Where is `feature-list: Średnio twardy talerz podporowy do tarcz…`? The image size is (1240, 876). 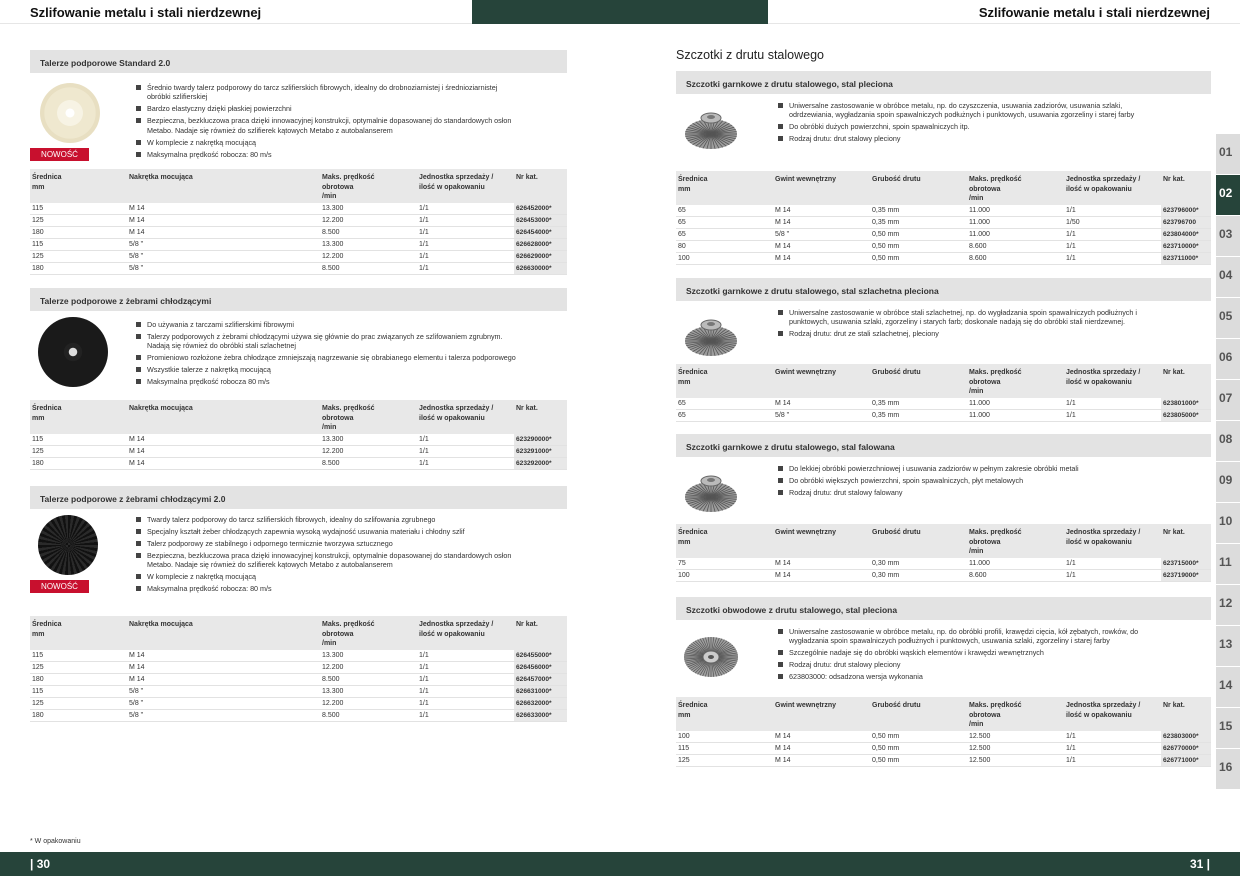
feature-list: Średnio twardy talerz podporowy do tarcz… is located at coordinates (326, 122).